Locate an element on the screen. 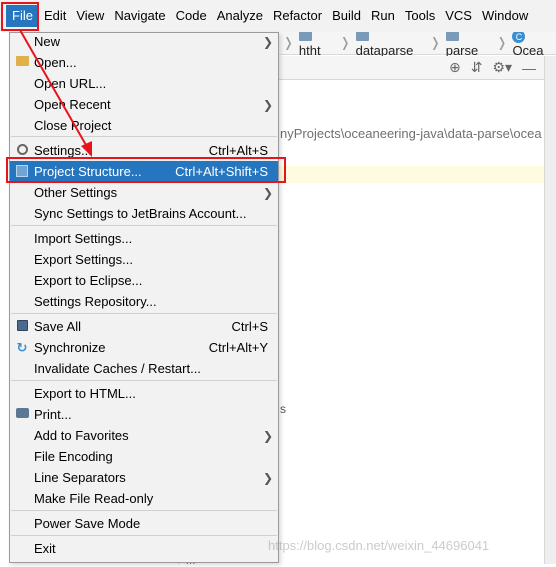  annotation-arrow is located at coordinates (55, 93).